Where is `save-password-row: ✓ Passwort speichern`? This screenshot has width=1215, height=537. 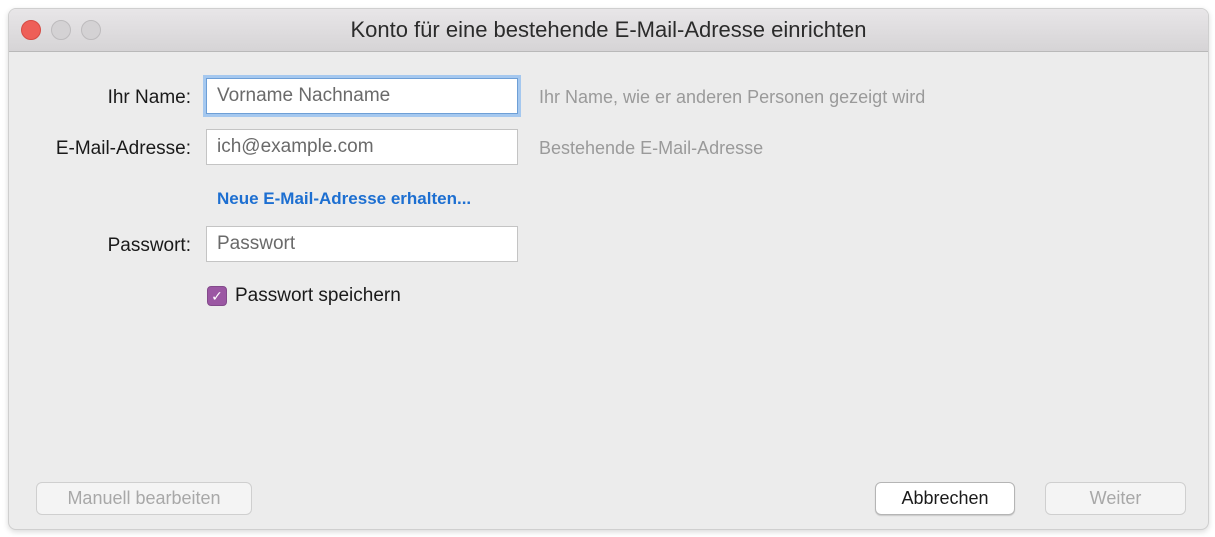
save-password-row: ✓ Passwort speichern is located at coordinates (304, 296).